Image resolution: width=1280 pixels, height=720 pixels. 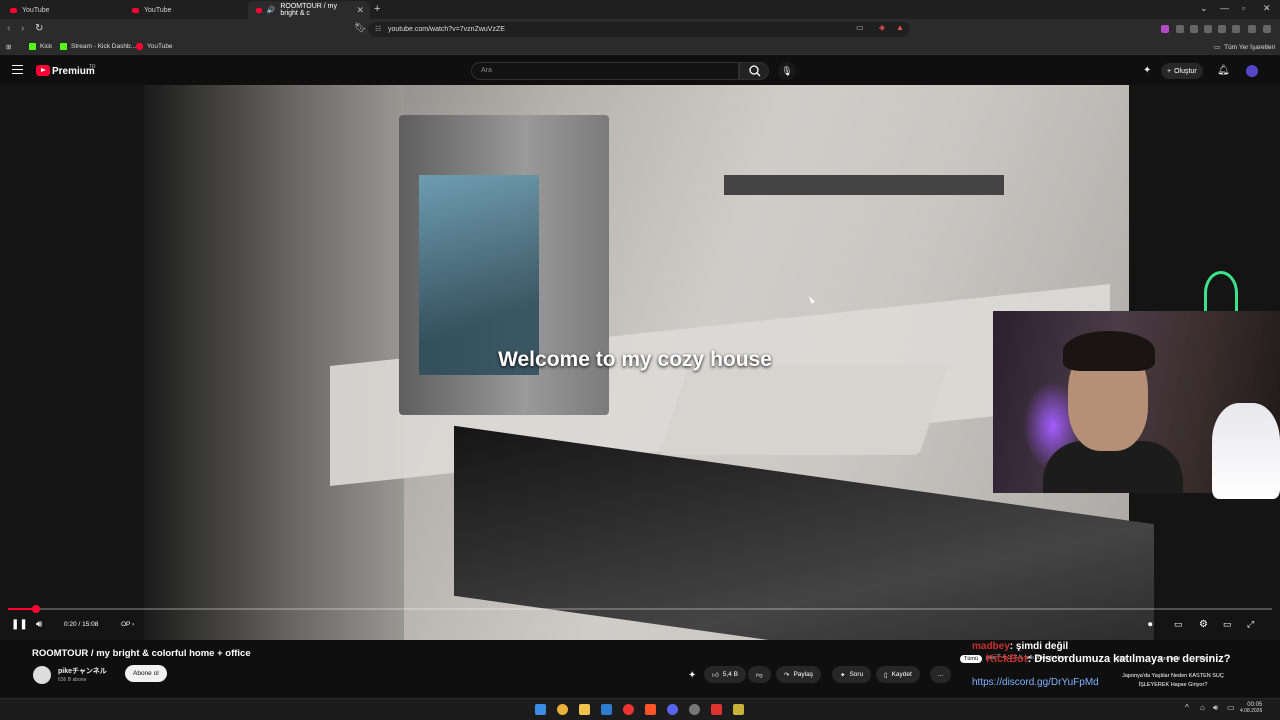 I want to click on address-bar: ☷ youtube.com/watch?v=7vznZwuVzZE, so click(x=639, y=29).